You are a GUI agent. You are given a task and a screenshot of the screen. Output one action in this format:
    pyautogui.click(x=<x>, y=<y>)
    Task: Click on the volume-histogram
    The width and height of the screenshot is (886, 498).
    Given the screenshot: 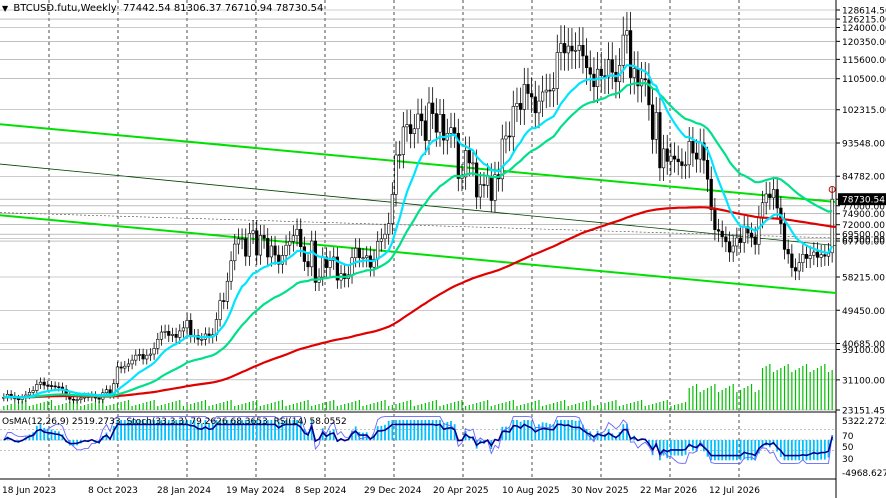 What is the action you would take?
    pyautogui.click(x=418, y=387)
    